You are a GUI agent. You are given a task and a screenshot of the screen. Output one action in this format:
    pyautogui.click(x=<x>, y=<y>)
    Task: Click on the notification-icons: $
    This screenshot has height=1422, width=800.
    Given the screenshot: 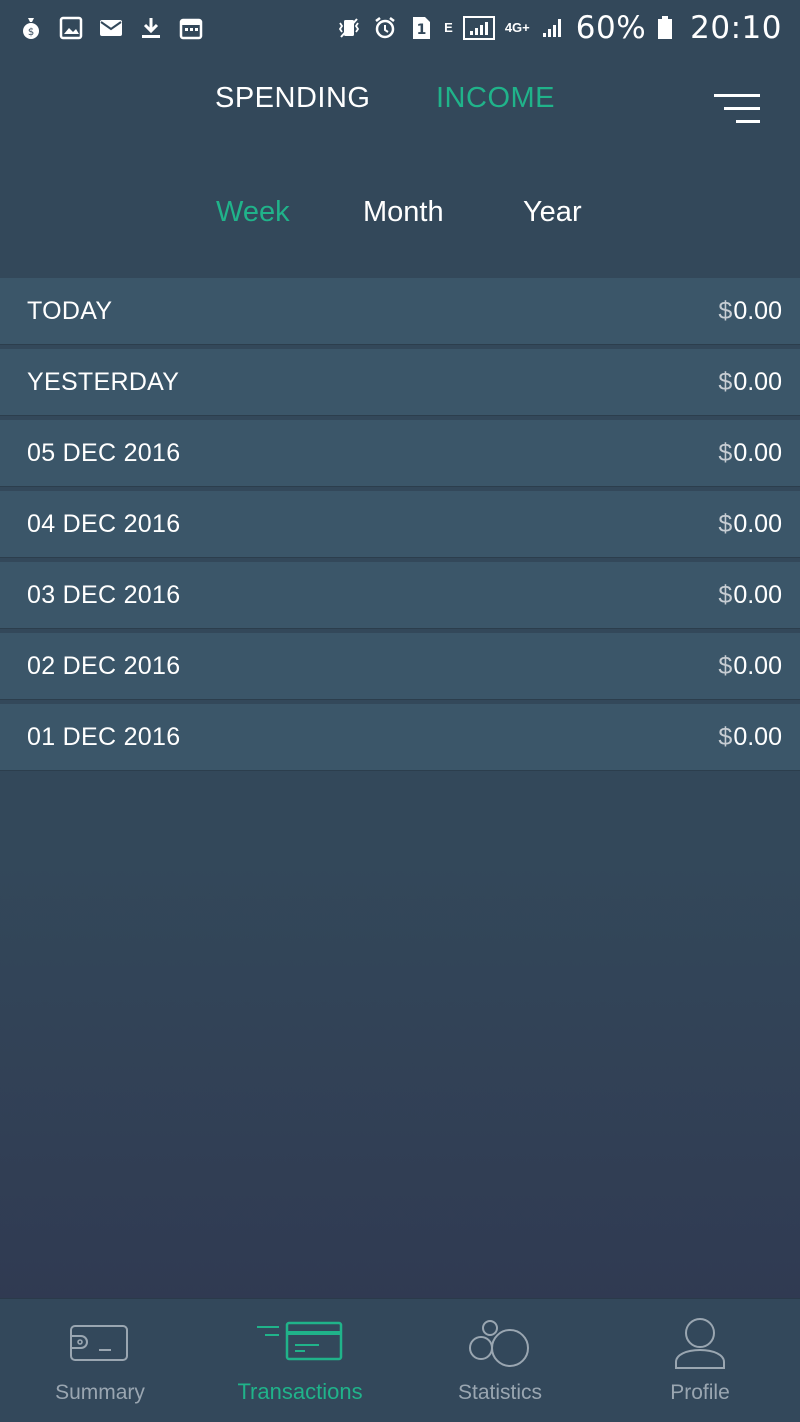 What is the action you would take?
    pyautogui.click(x=111, y=28)
    